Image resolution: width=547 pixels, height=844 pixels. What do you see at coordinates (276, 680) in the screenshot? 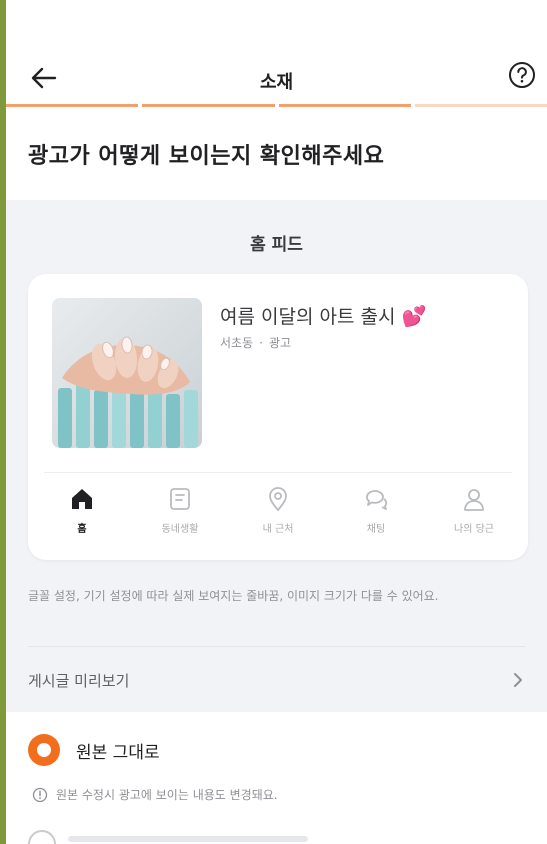
I see `post-preview-link: 게시글 미리보기` at bounding box center [276, 680].